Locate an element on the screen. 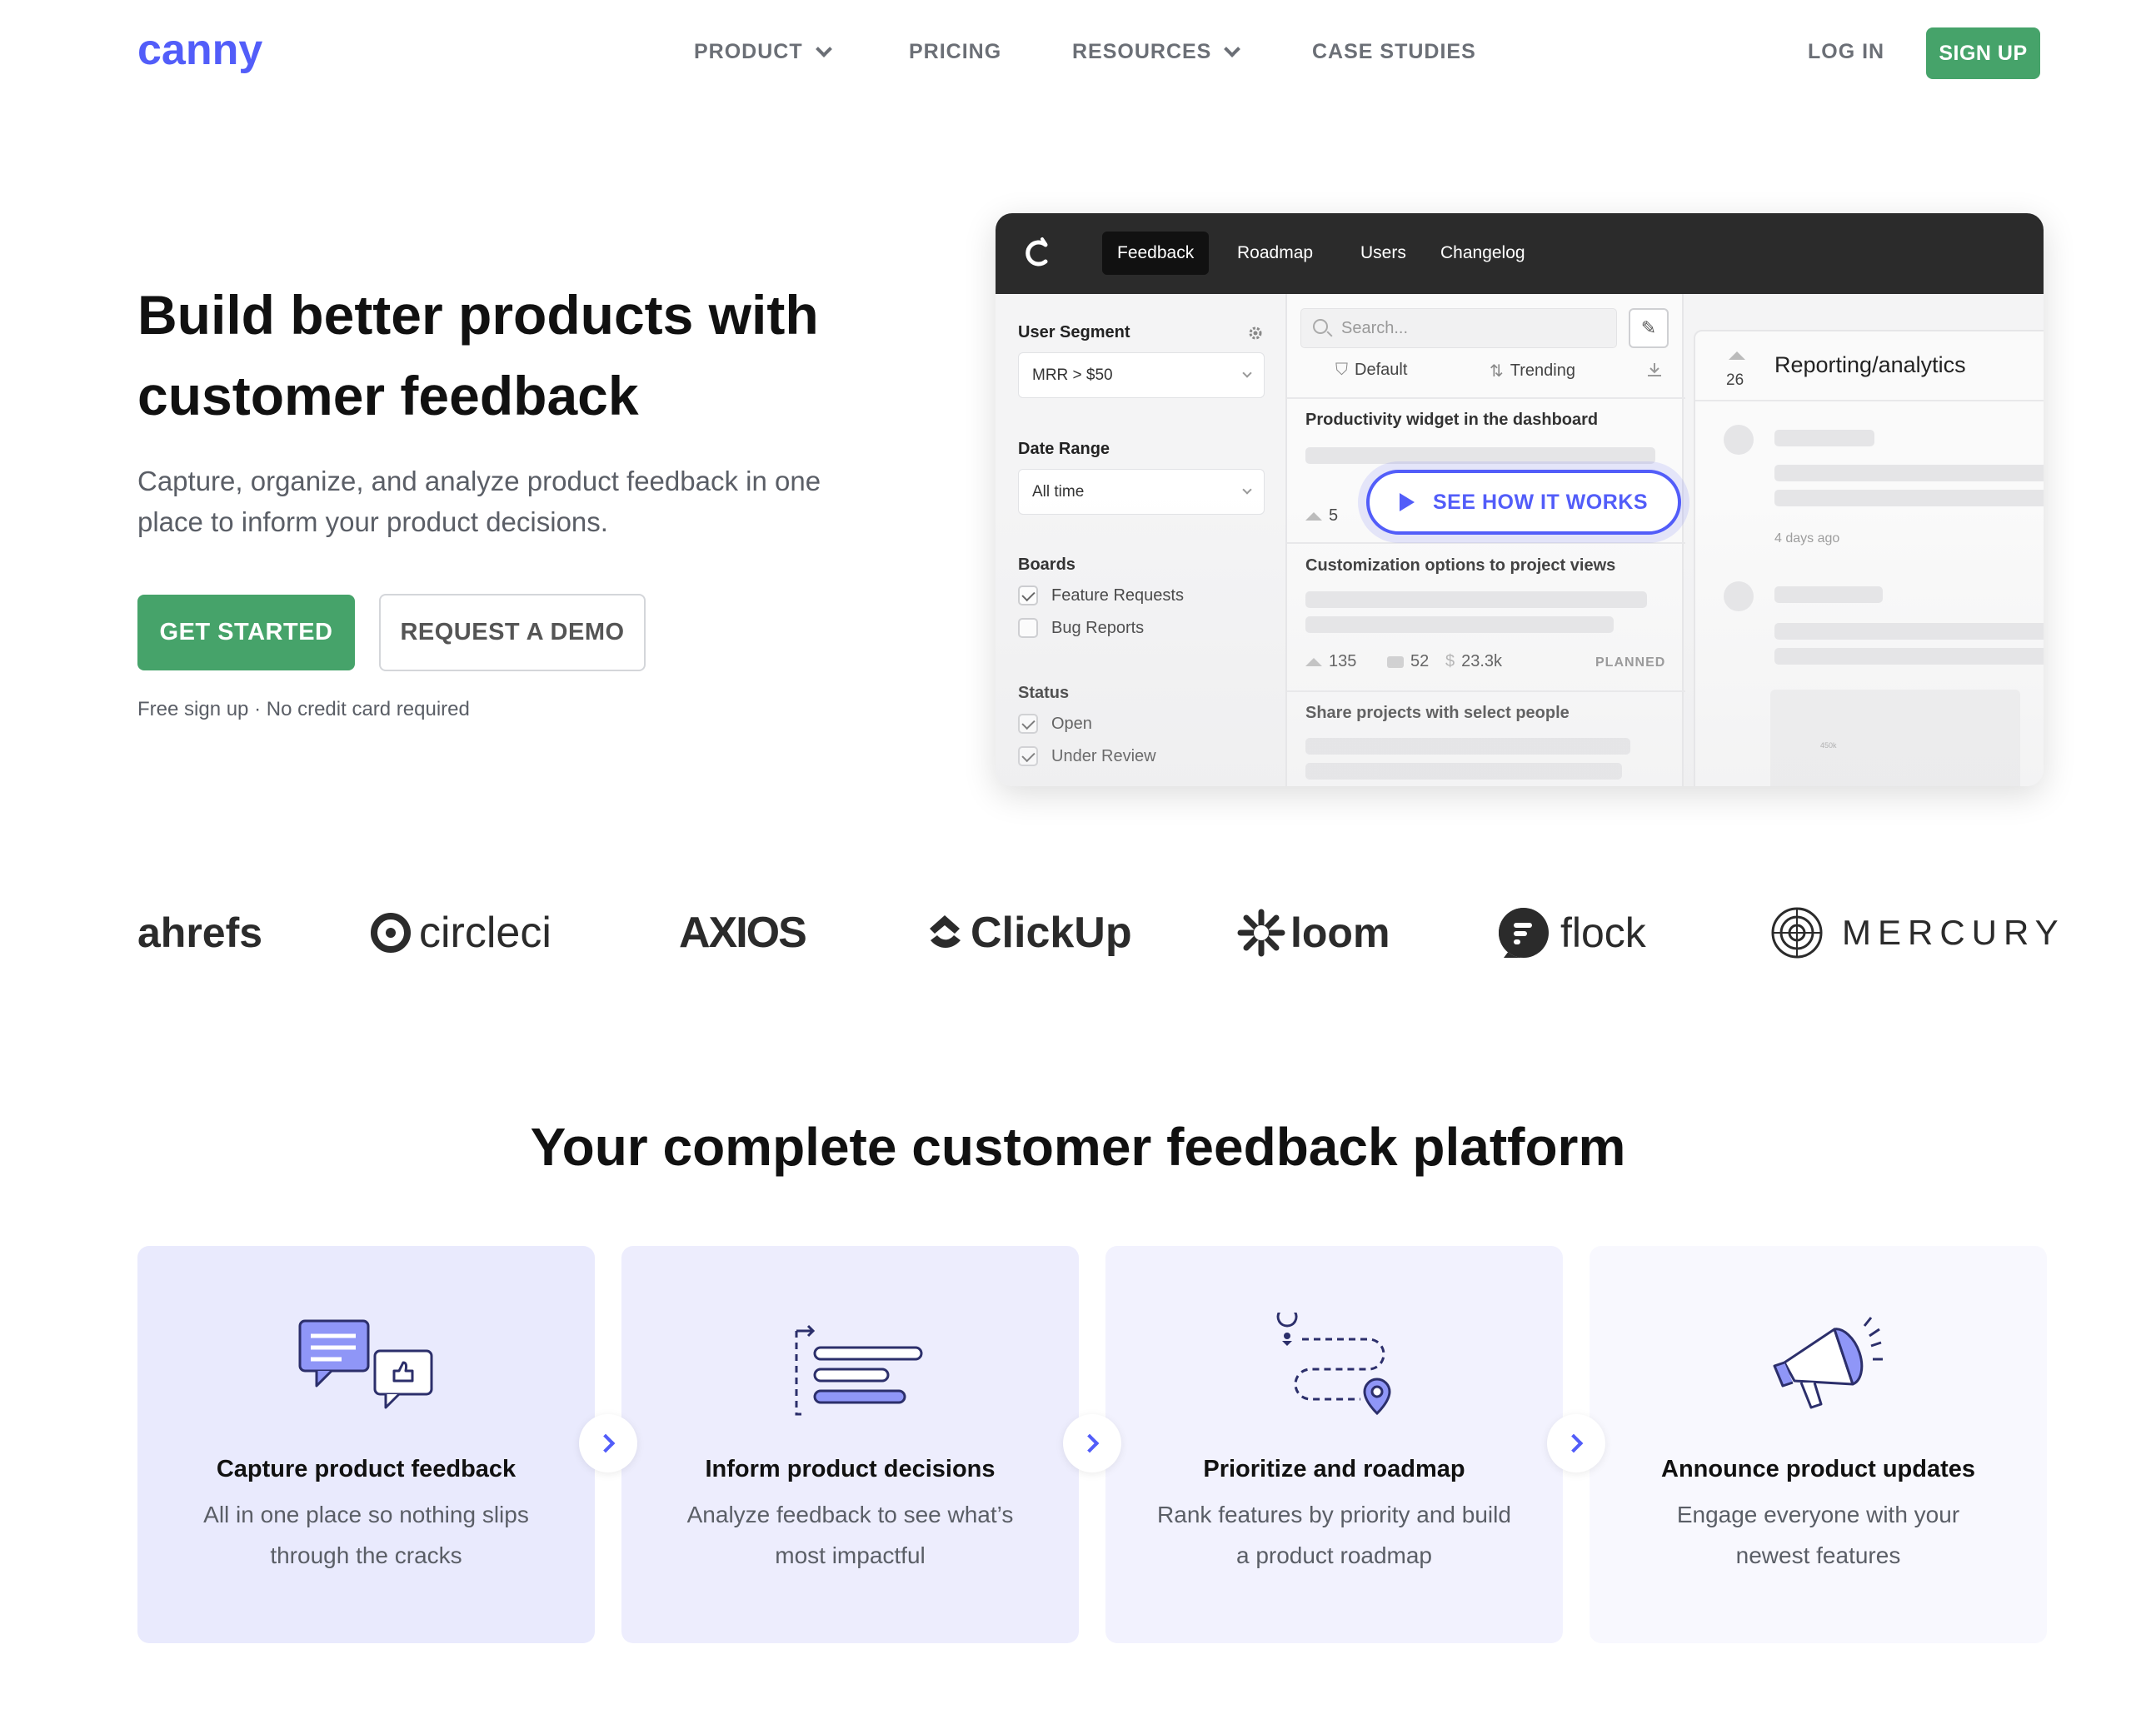  sort-default: ⛉ Default is located at coordinates (1371, 371).